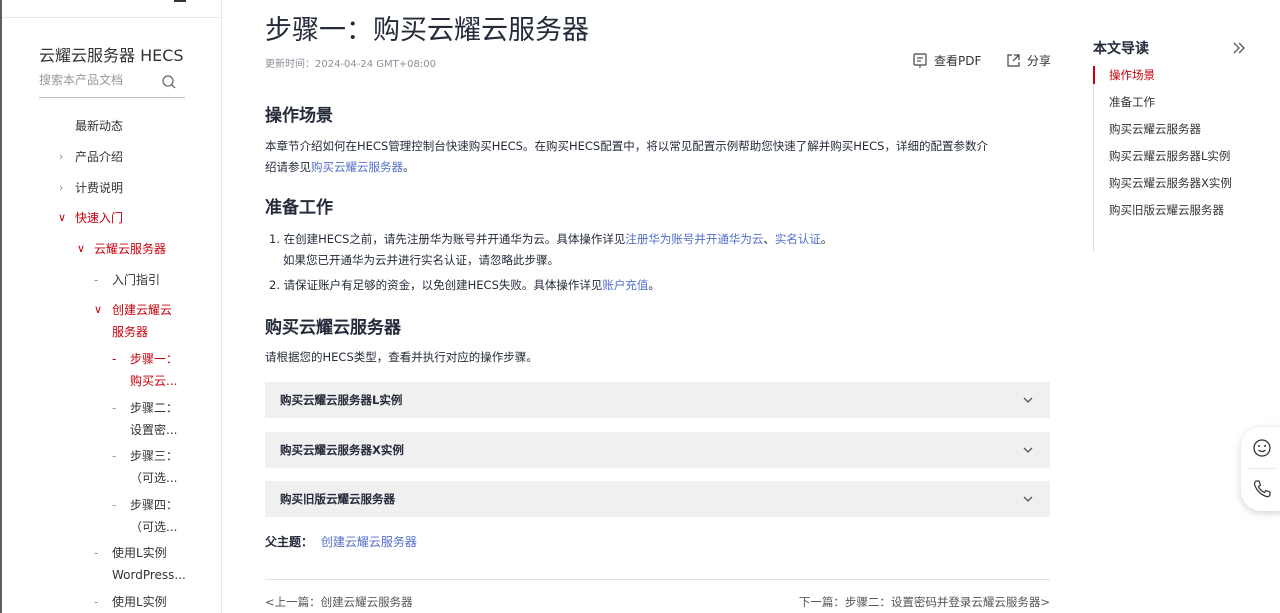  I want to click on toc-item-scenario: 操作场景, so click(1132, 75).